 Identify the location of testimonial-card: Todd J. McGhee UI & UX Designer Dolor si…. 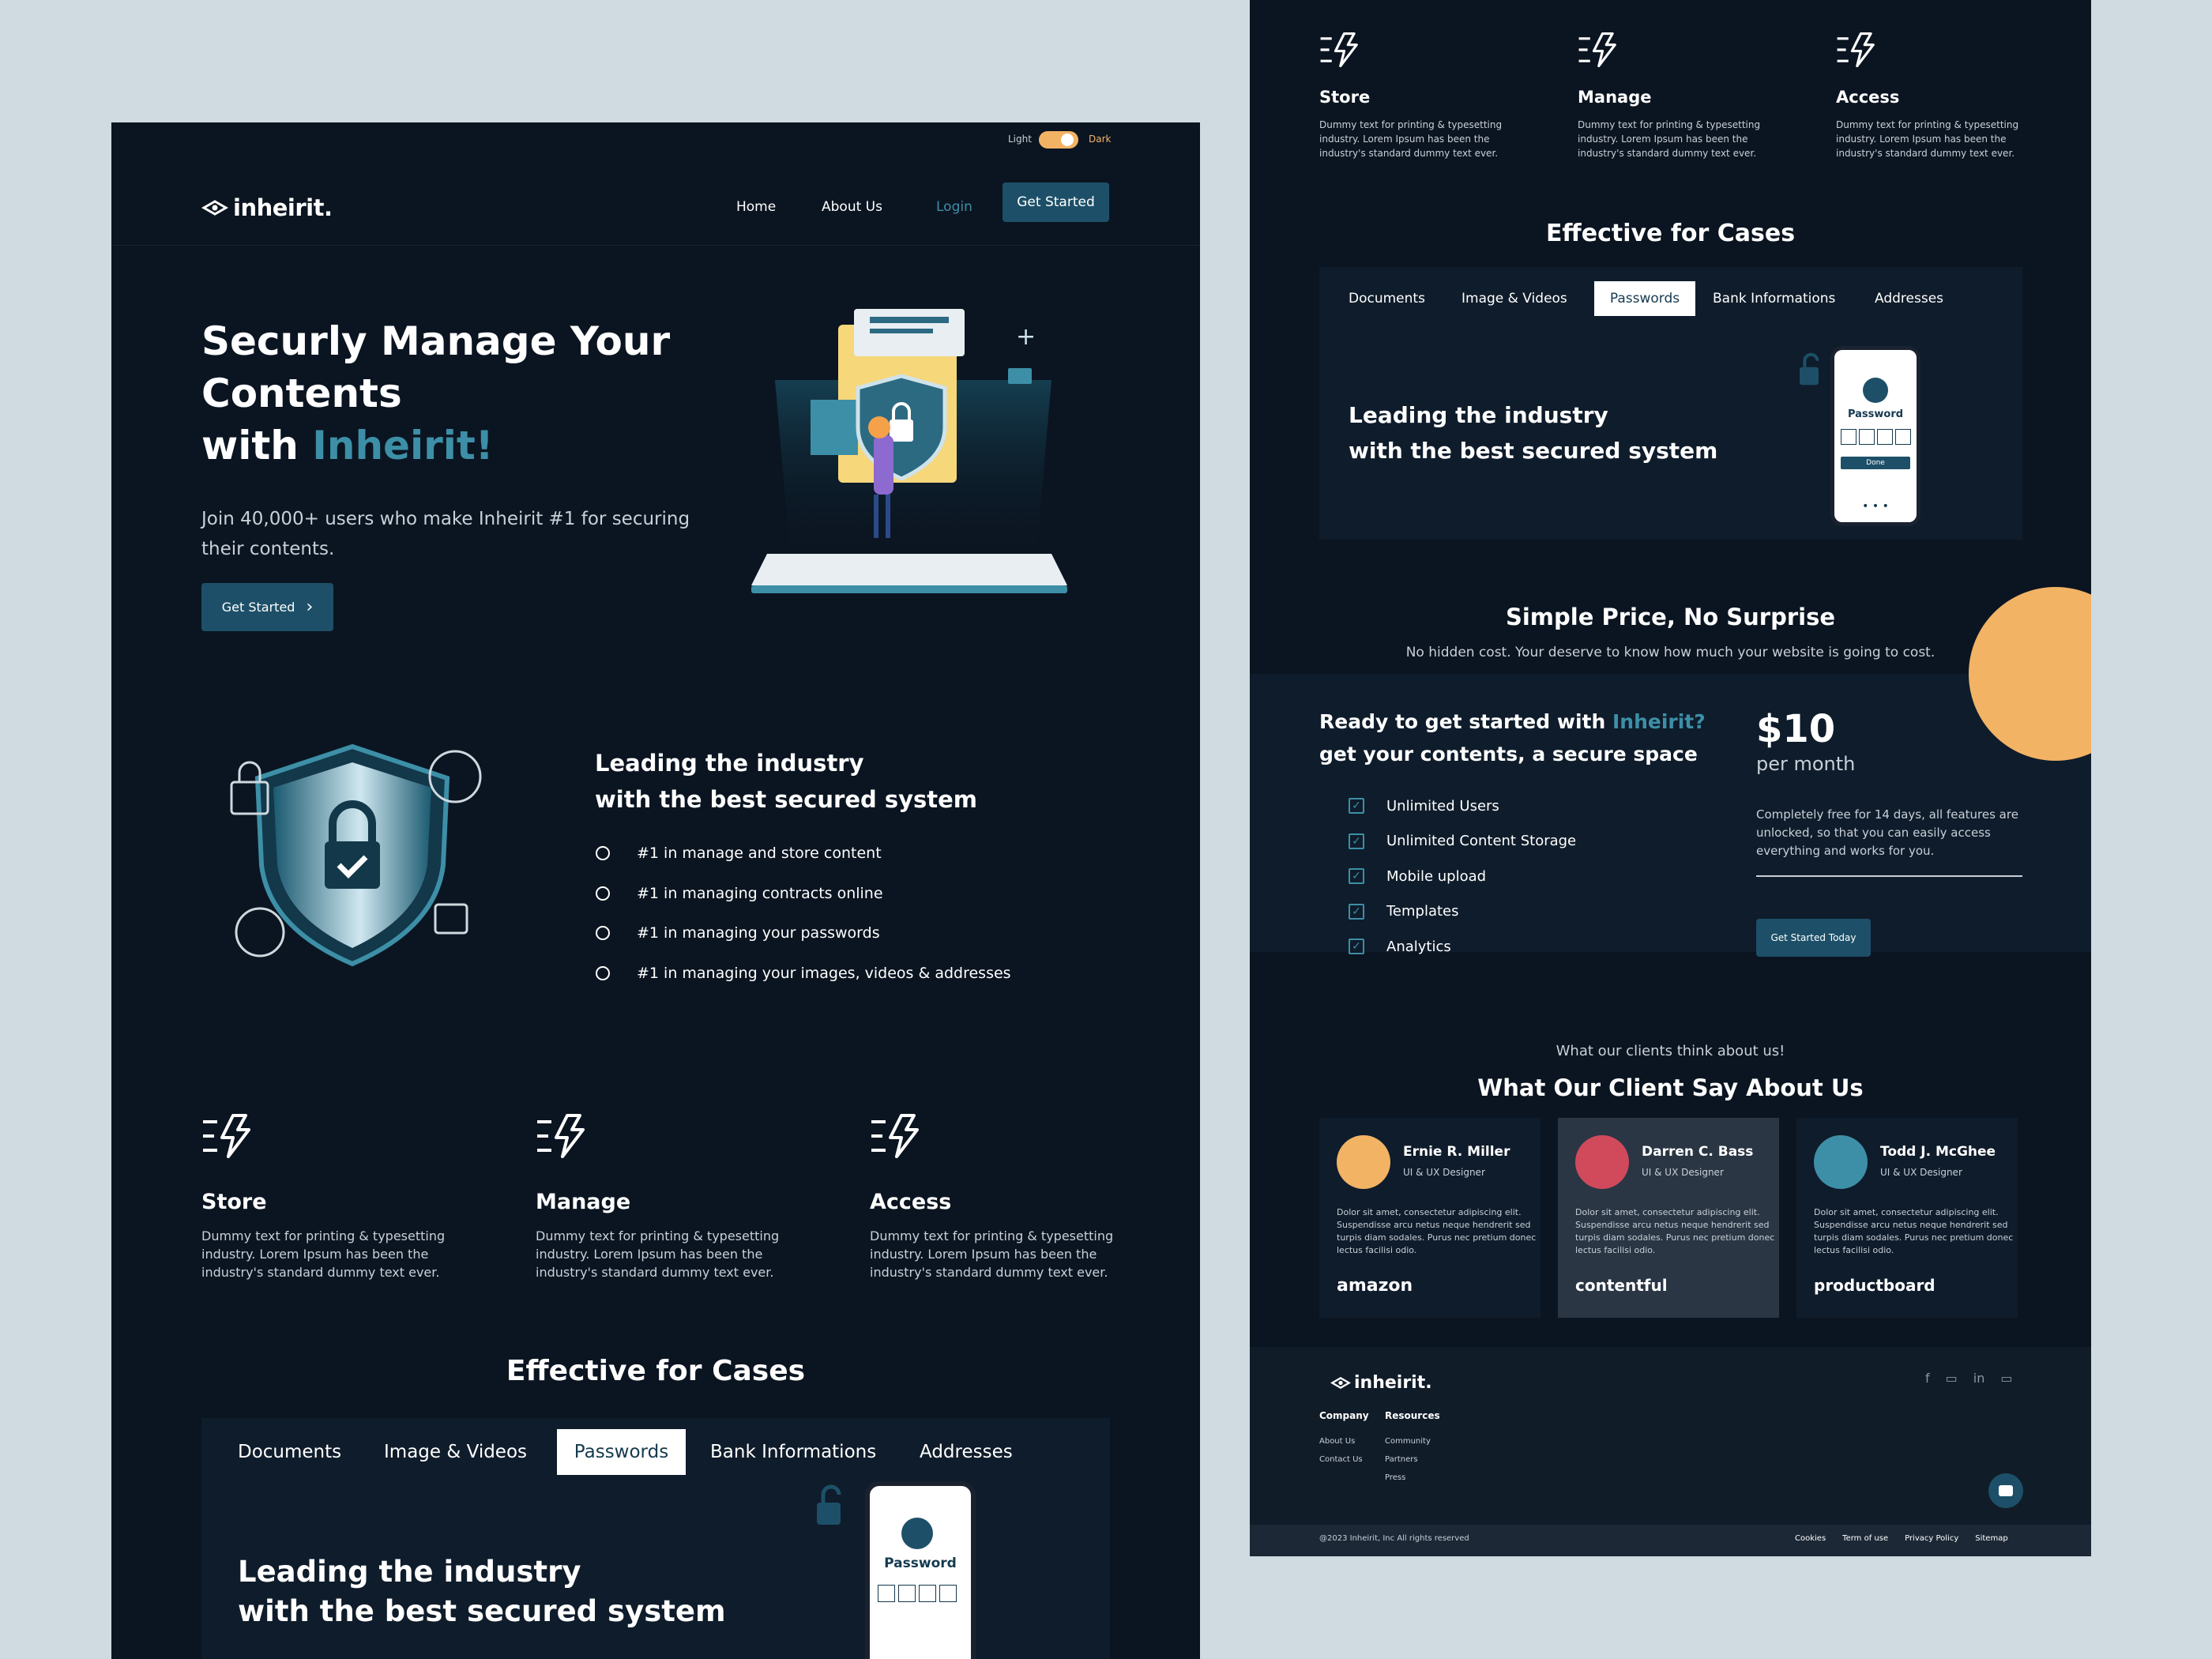
(1907, 1218).